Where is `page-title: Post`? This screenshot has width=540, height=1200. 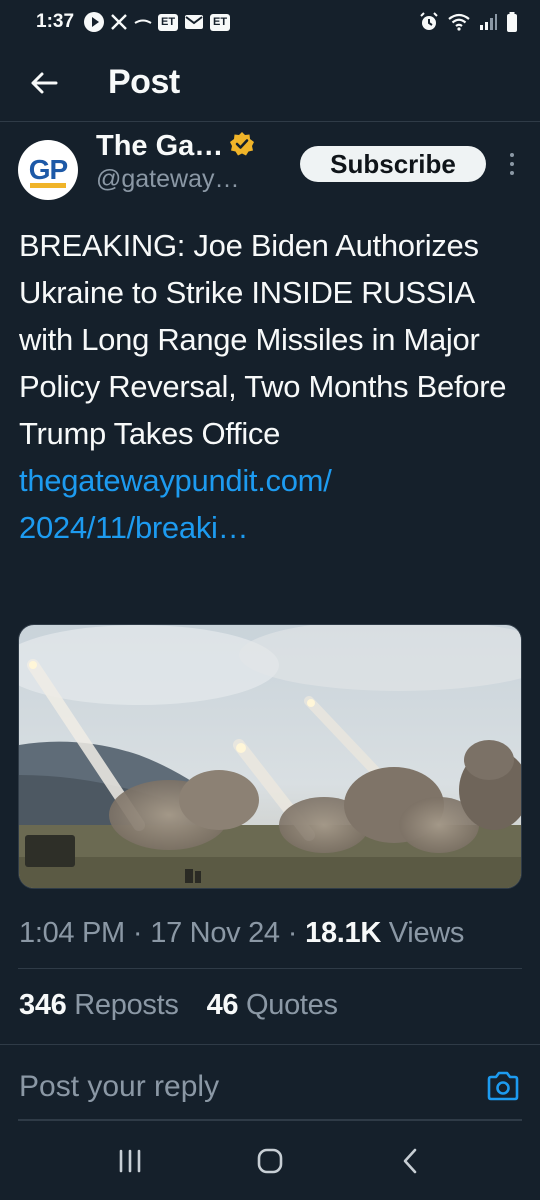
page-title: Post is located at coordinates (144, 82).